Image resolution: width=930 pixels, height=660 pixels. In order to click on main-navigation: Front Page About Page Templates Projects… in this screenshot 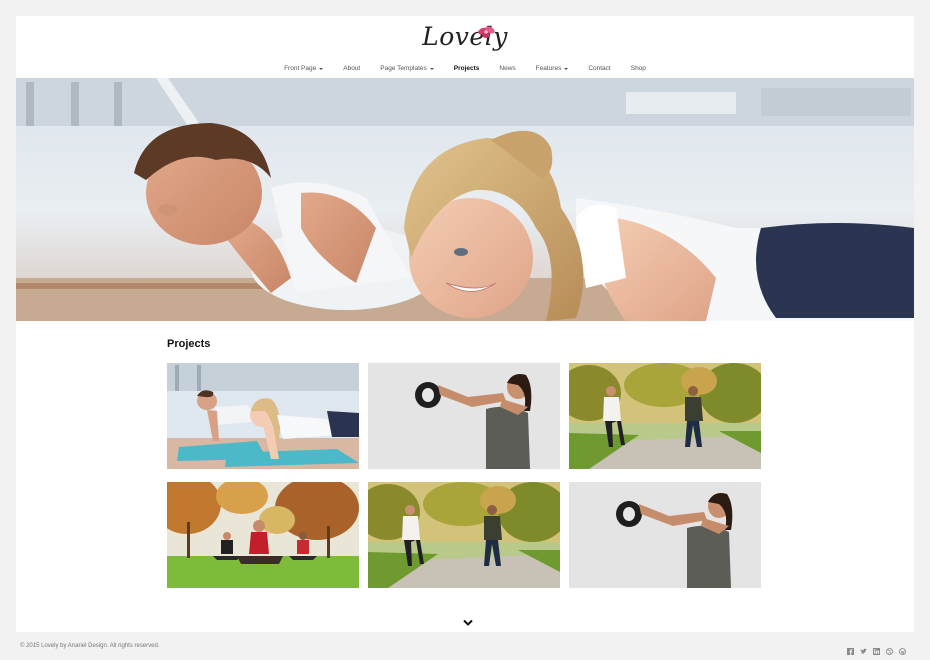, I will do `click(465, 68)`.